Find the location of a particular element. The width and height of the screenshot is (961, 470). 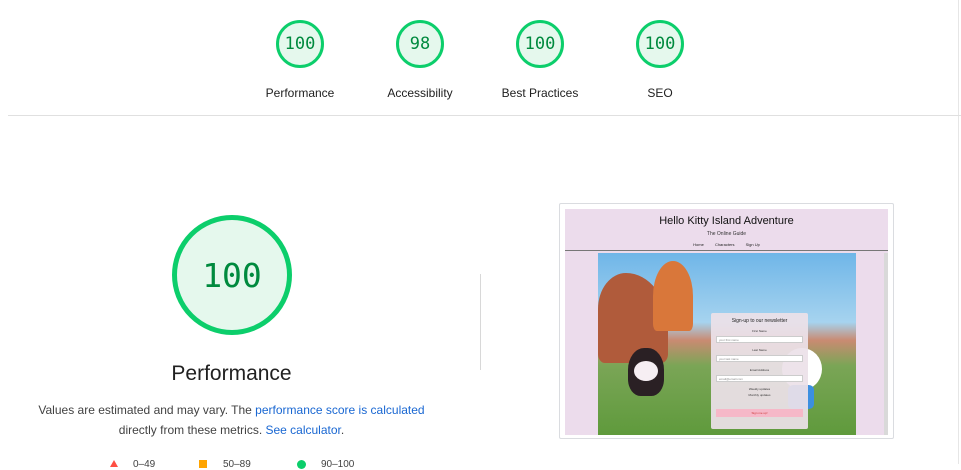

average-square-icon is located at coordinates (203, 464).